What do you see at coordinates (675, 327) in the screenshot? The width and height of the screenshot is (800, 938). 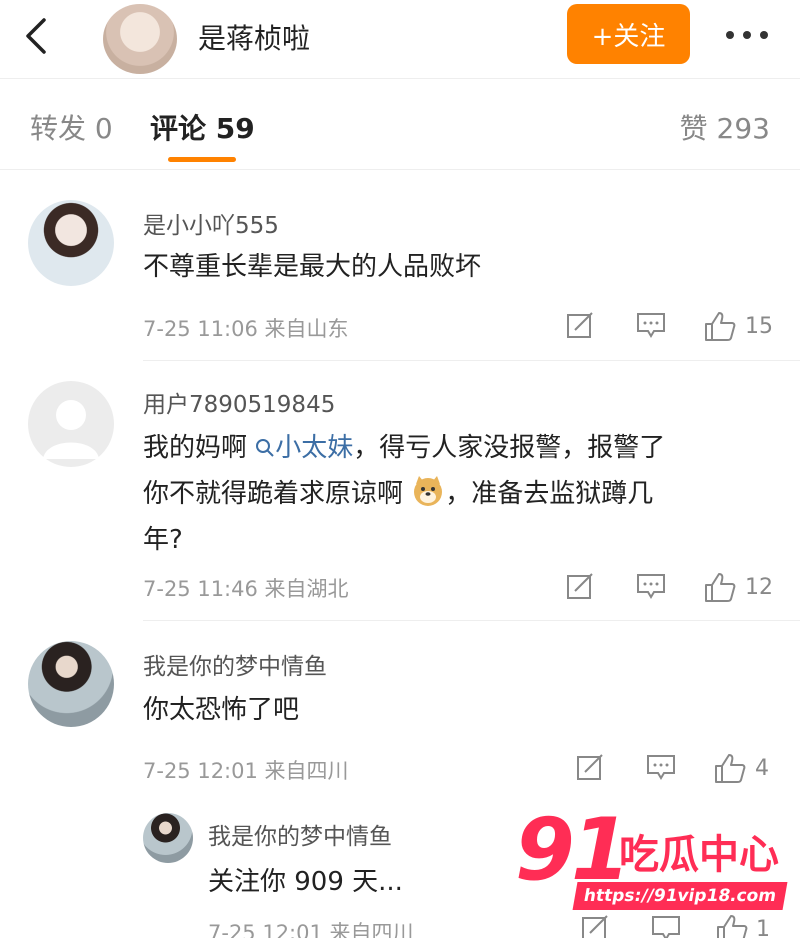 I see `comment-actions: 15` at bounding box center [675, 327].